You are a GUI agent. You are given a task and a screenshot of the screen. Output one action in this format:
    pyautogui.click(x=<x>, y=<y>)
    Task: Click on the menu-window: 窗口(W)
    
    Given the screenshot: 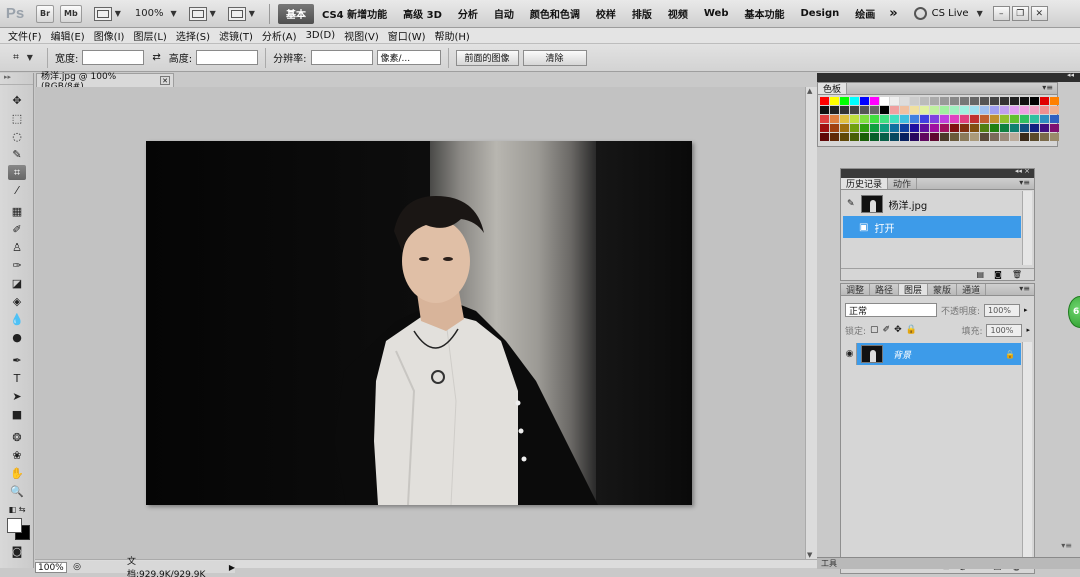 What is the action you would take?
    pyautogui.click(x=407, y=35)
    